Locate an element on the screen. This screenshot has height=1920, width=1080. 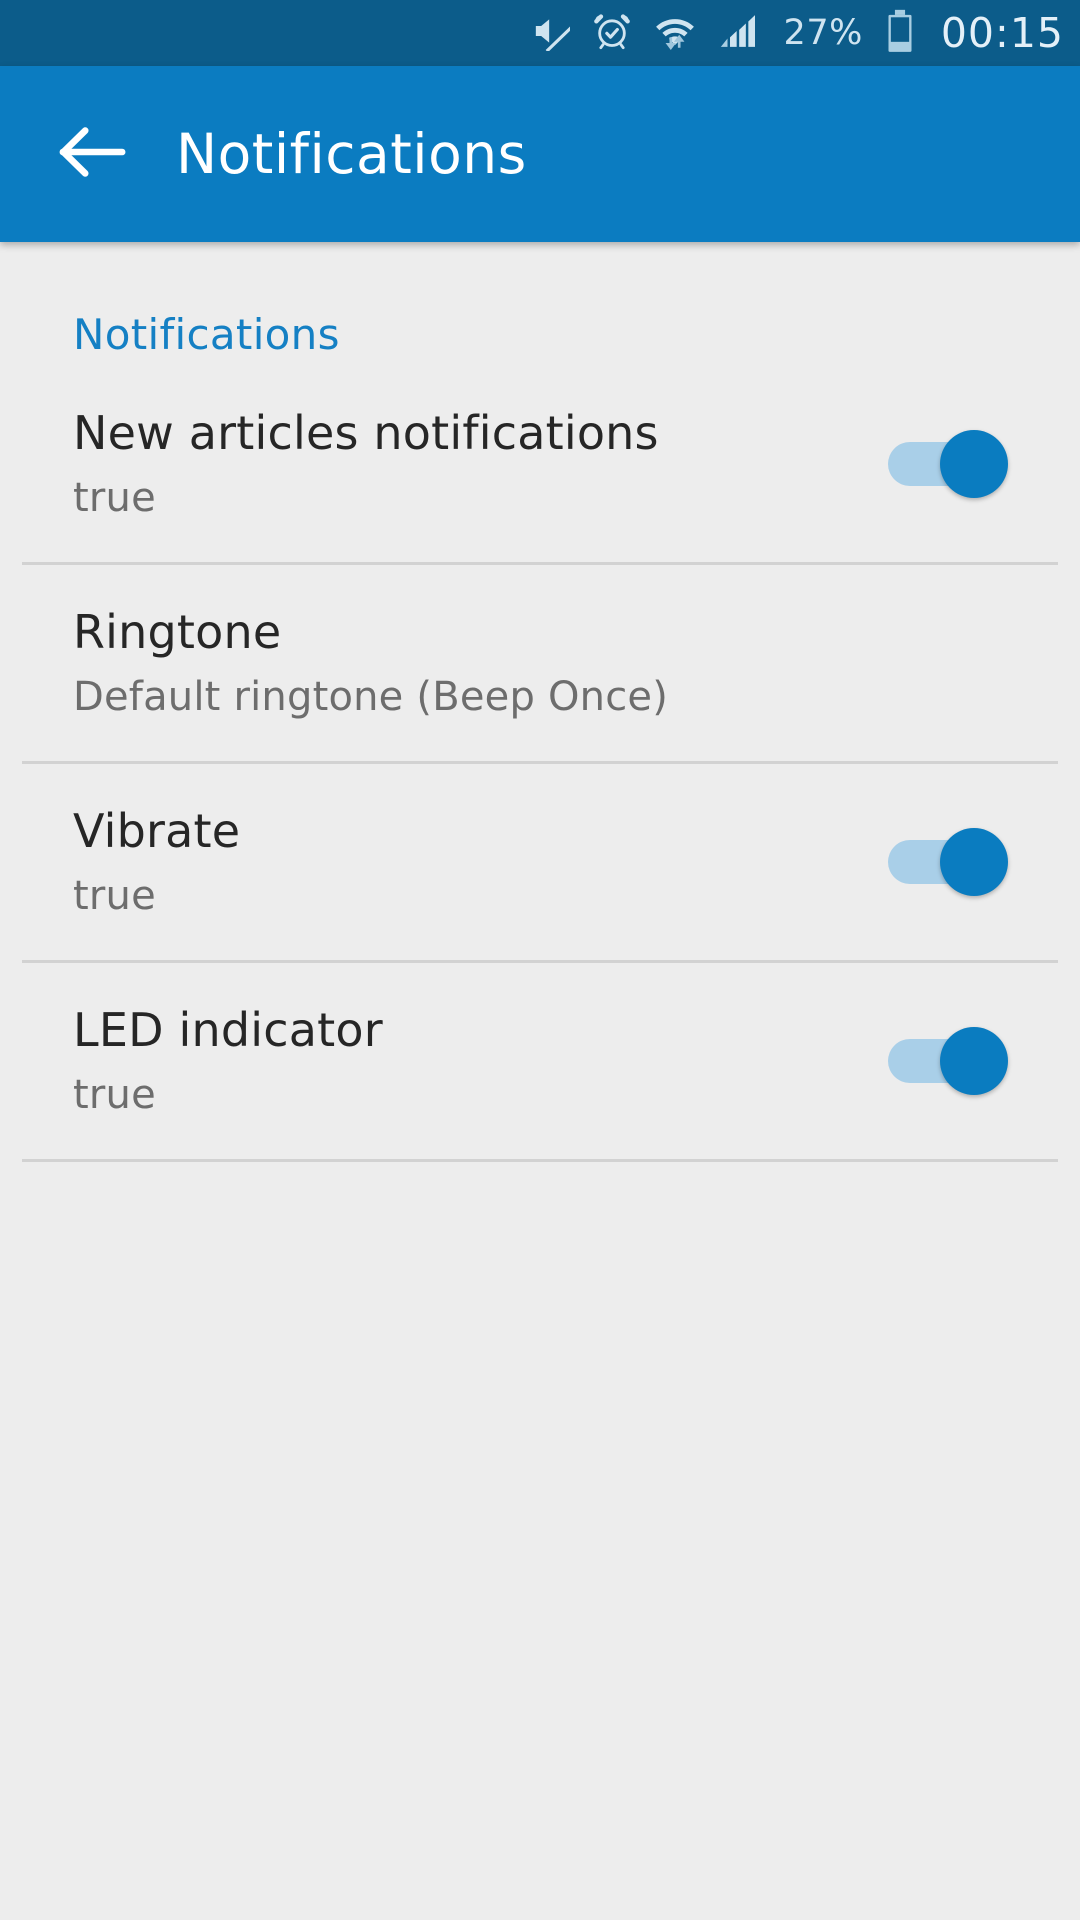
battery-percent-label: 27% is located at coordinates (823, 32).